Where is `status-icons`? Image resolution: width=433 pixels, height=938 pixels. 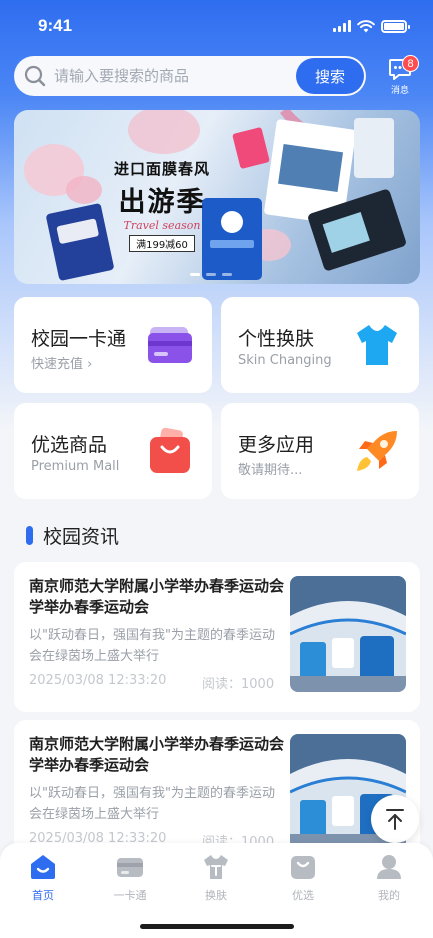
status-icons is located at coordinates (371, 26).